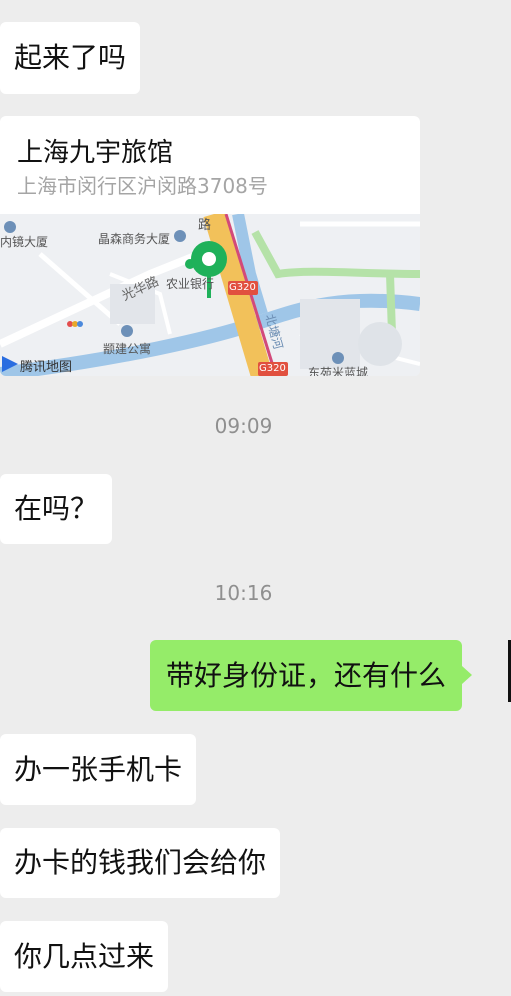 This screenshot has width=511, height=996. I want to click on message-bubble-outgoing: 带好身份证，还有什么, so click(311, 675).